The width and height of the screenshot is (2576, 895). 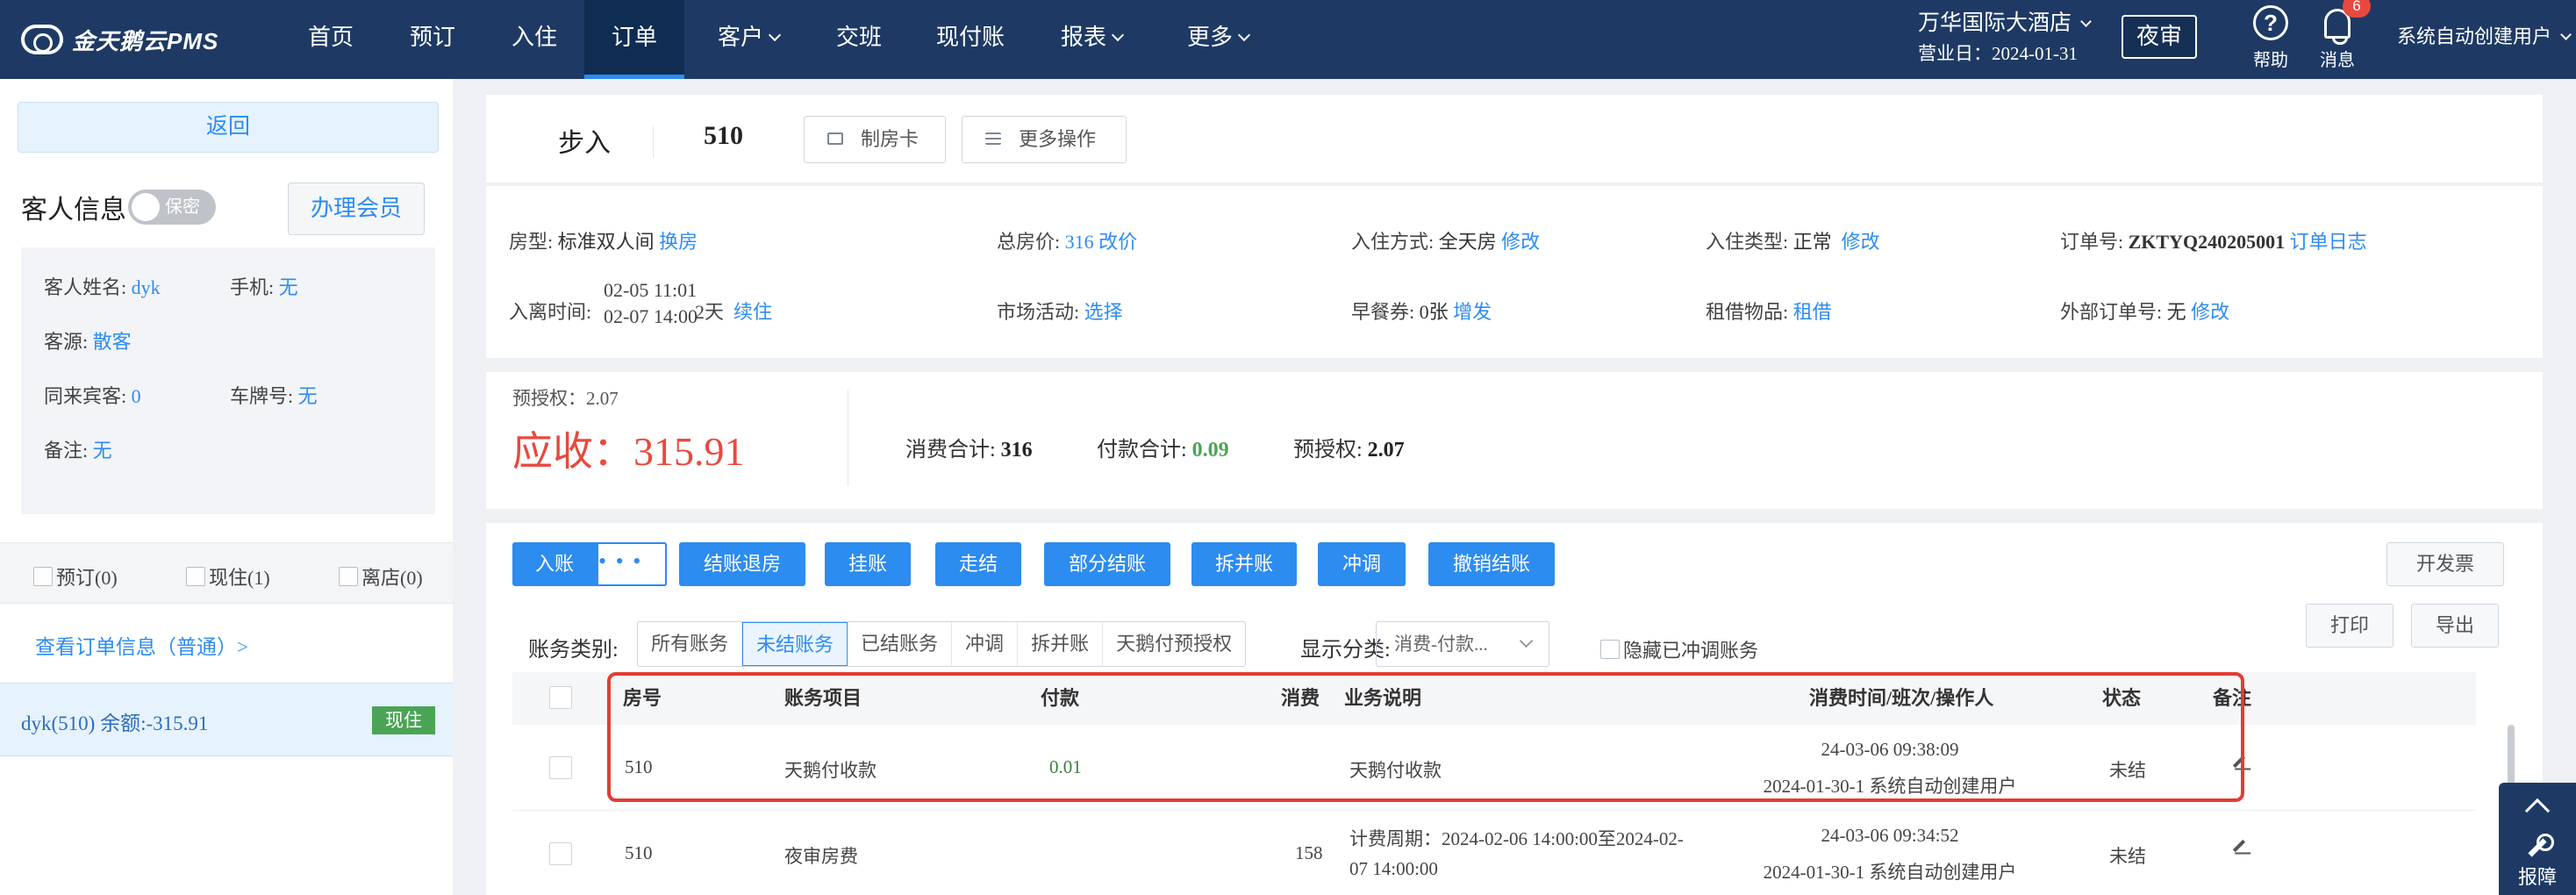 What do you see at coordinates (288, 287) in the screenshot?
I see `phone-value: 无` at bounding box center [288, 287].